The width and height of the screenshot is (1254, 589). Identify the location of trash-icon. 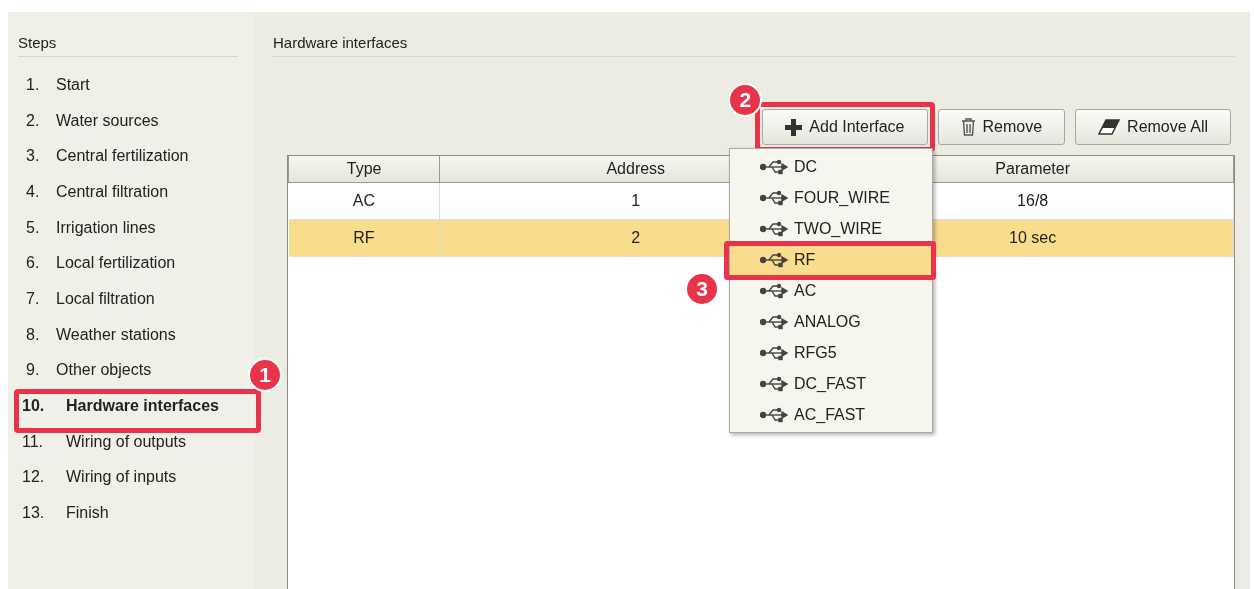
(968, 127).